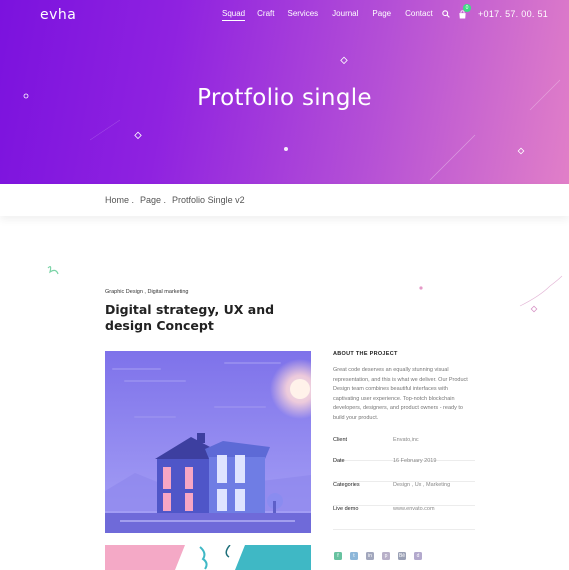  Describe the element at coordinates (370, 556) in the screenshot. I see `linkedin-icon: in` at that location.